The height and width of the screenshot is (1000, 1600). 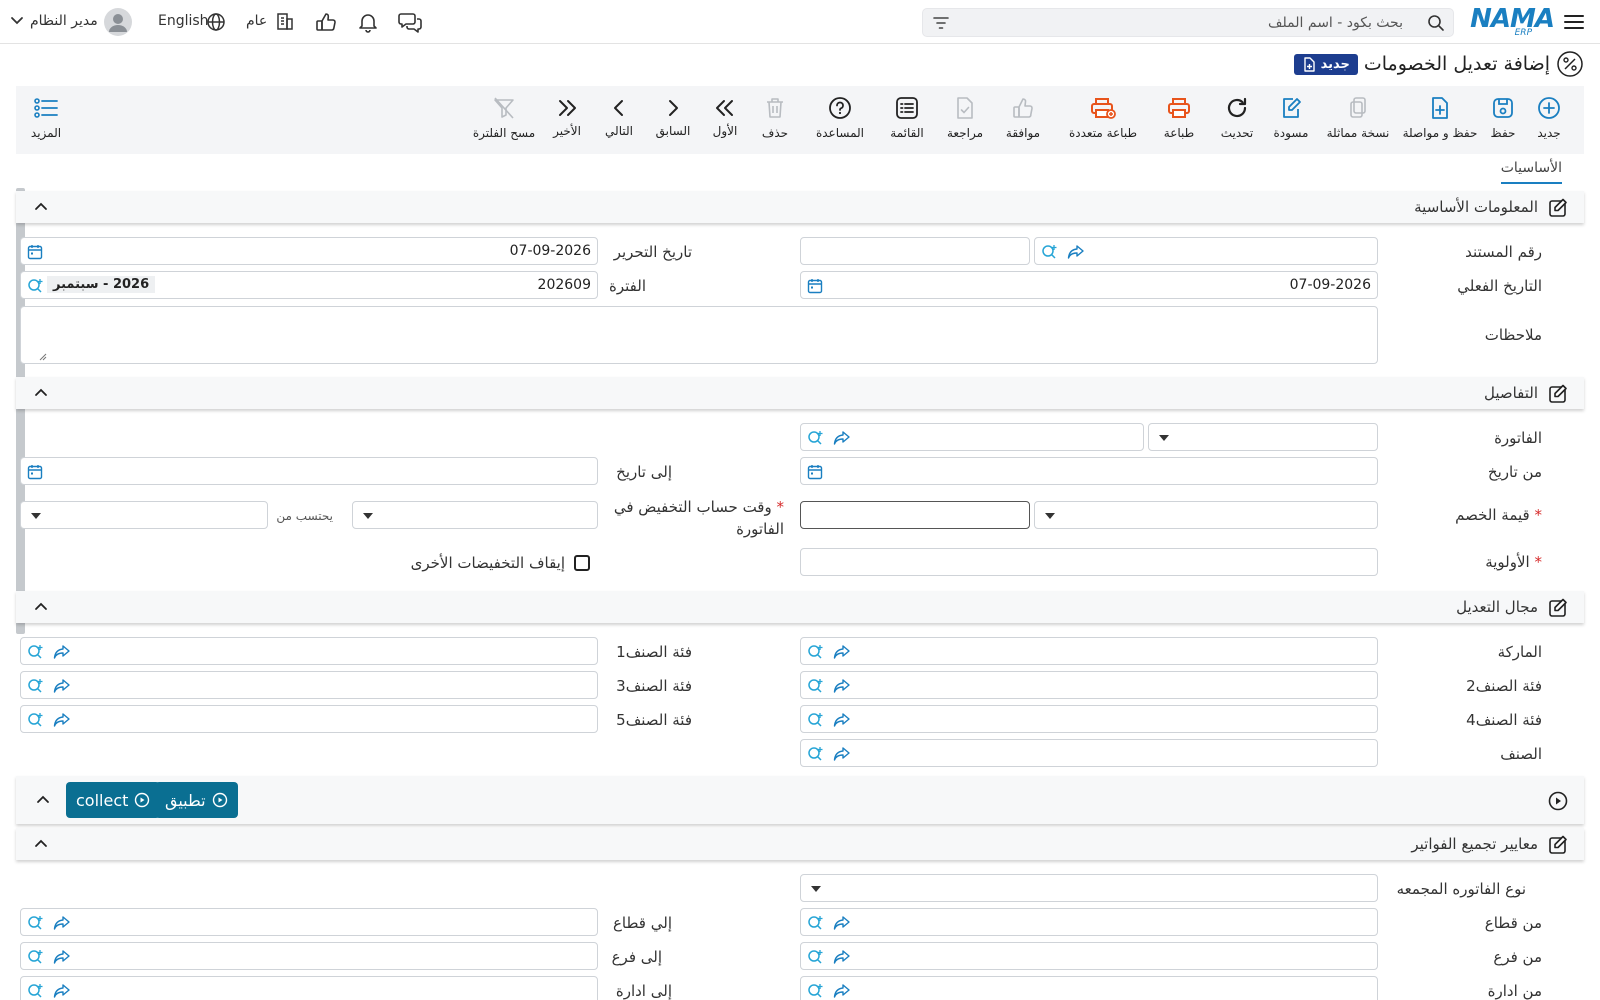 What do you see at coordinates (915, 251) in the screenshot?
I see `doc-number-secondary-field` at bounding box center [915, 251].